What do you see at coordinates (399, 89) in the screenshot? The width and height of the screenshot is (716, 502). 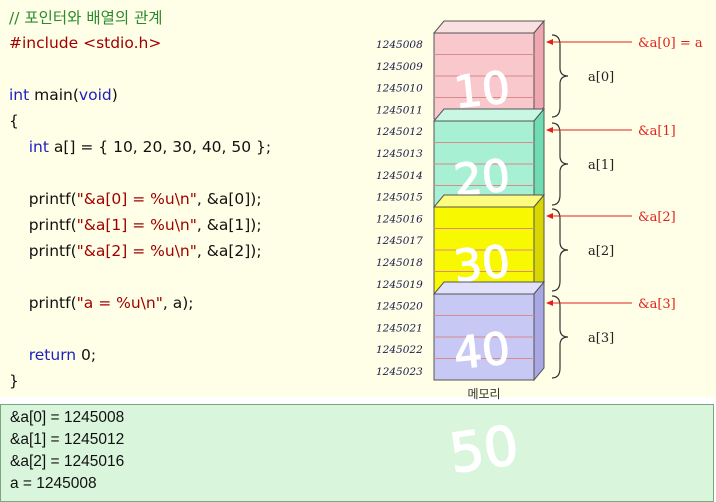 I see `memory-address: 1245010` at bounding box center [399, 89].